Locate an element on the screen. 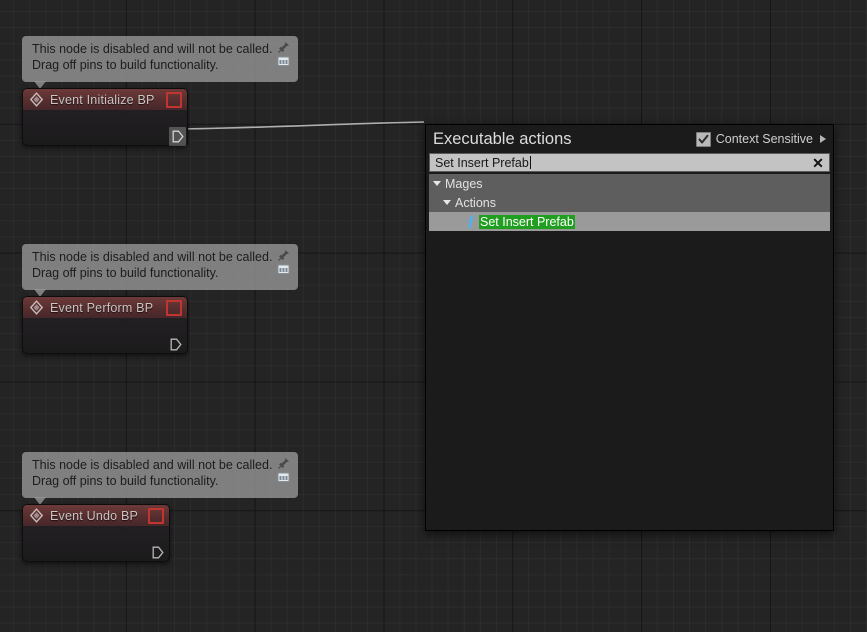  search-input: Set Insert Prefab is located at coordinates (618, 162).